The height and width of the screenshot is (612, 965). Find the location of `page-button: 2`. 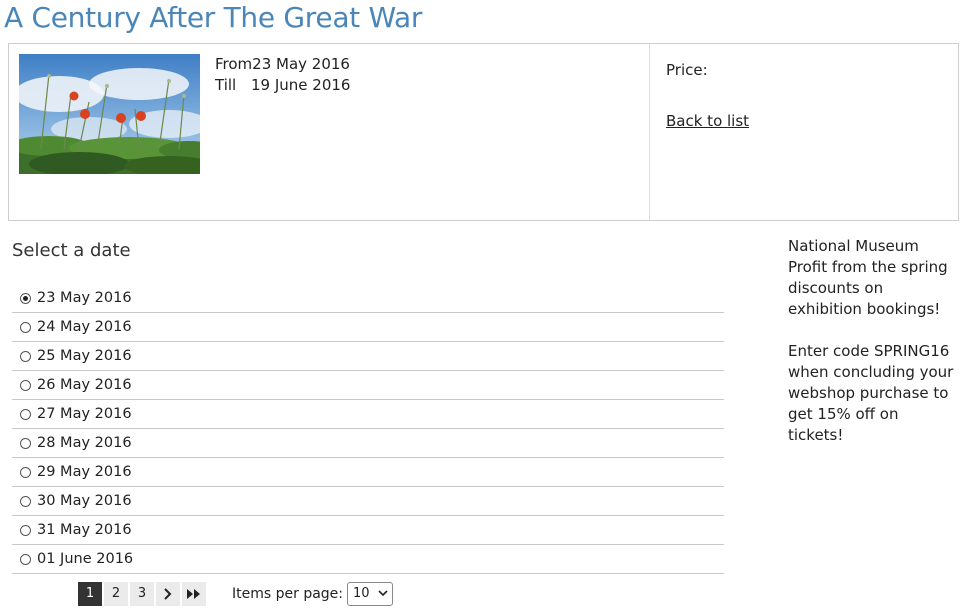

page-button: 2 is located at coordinates (116, 593).